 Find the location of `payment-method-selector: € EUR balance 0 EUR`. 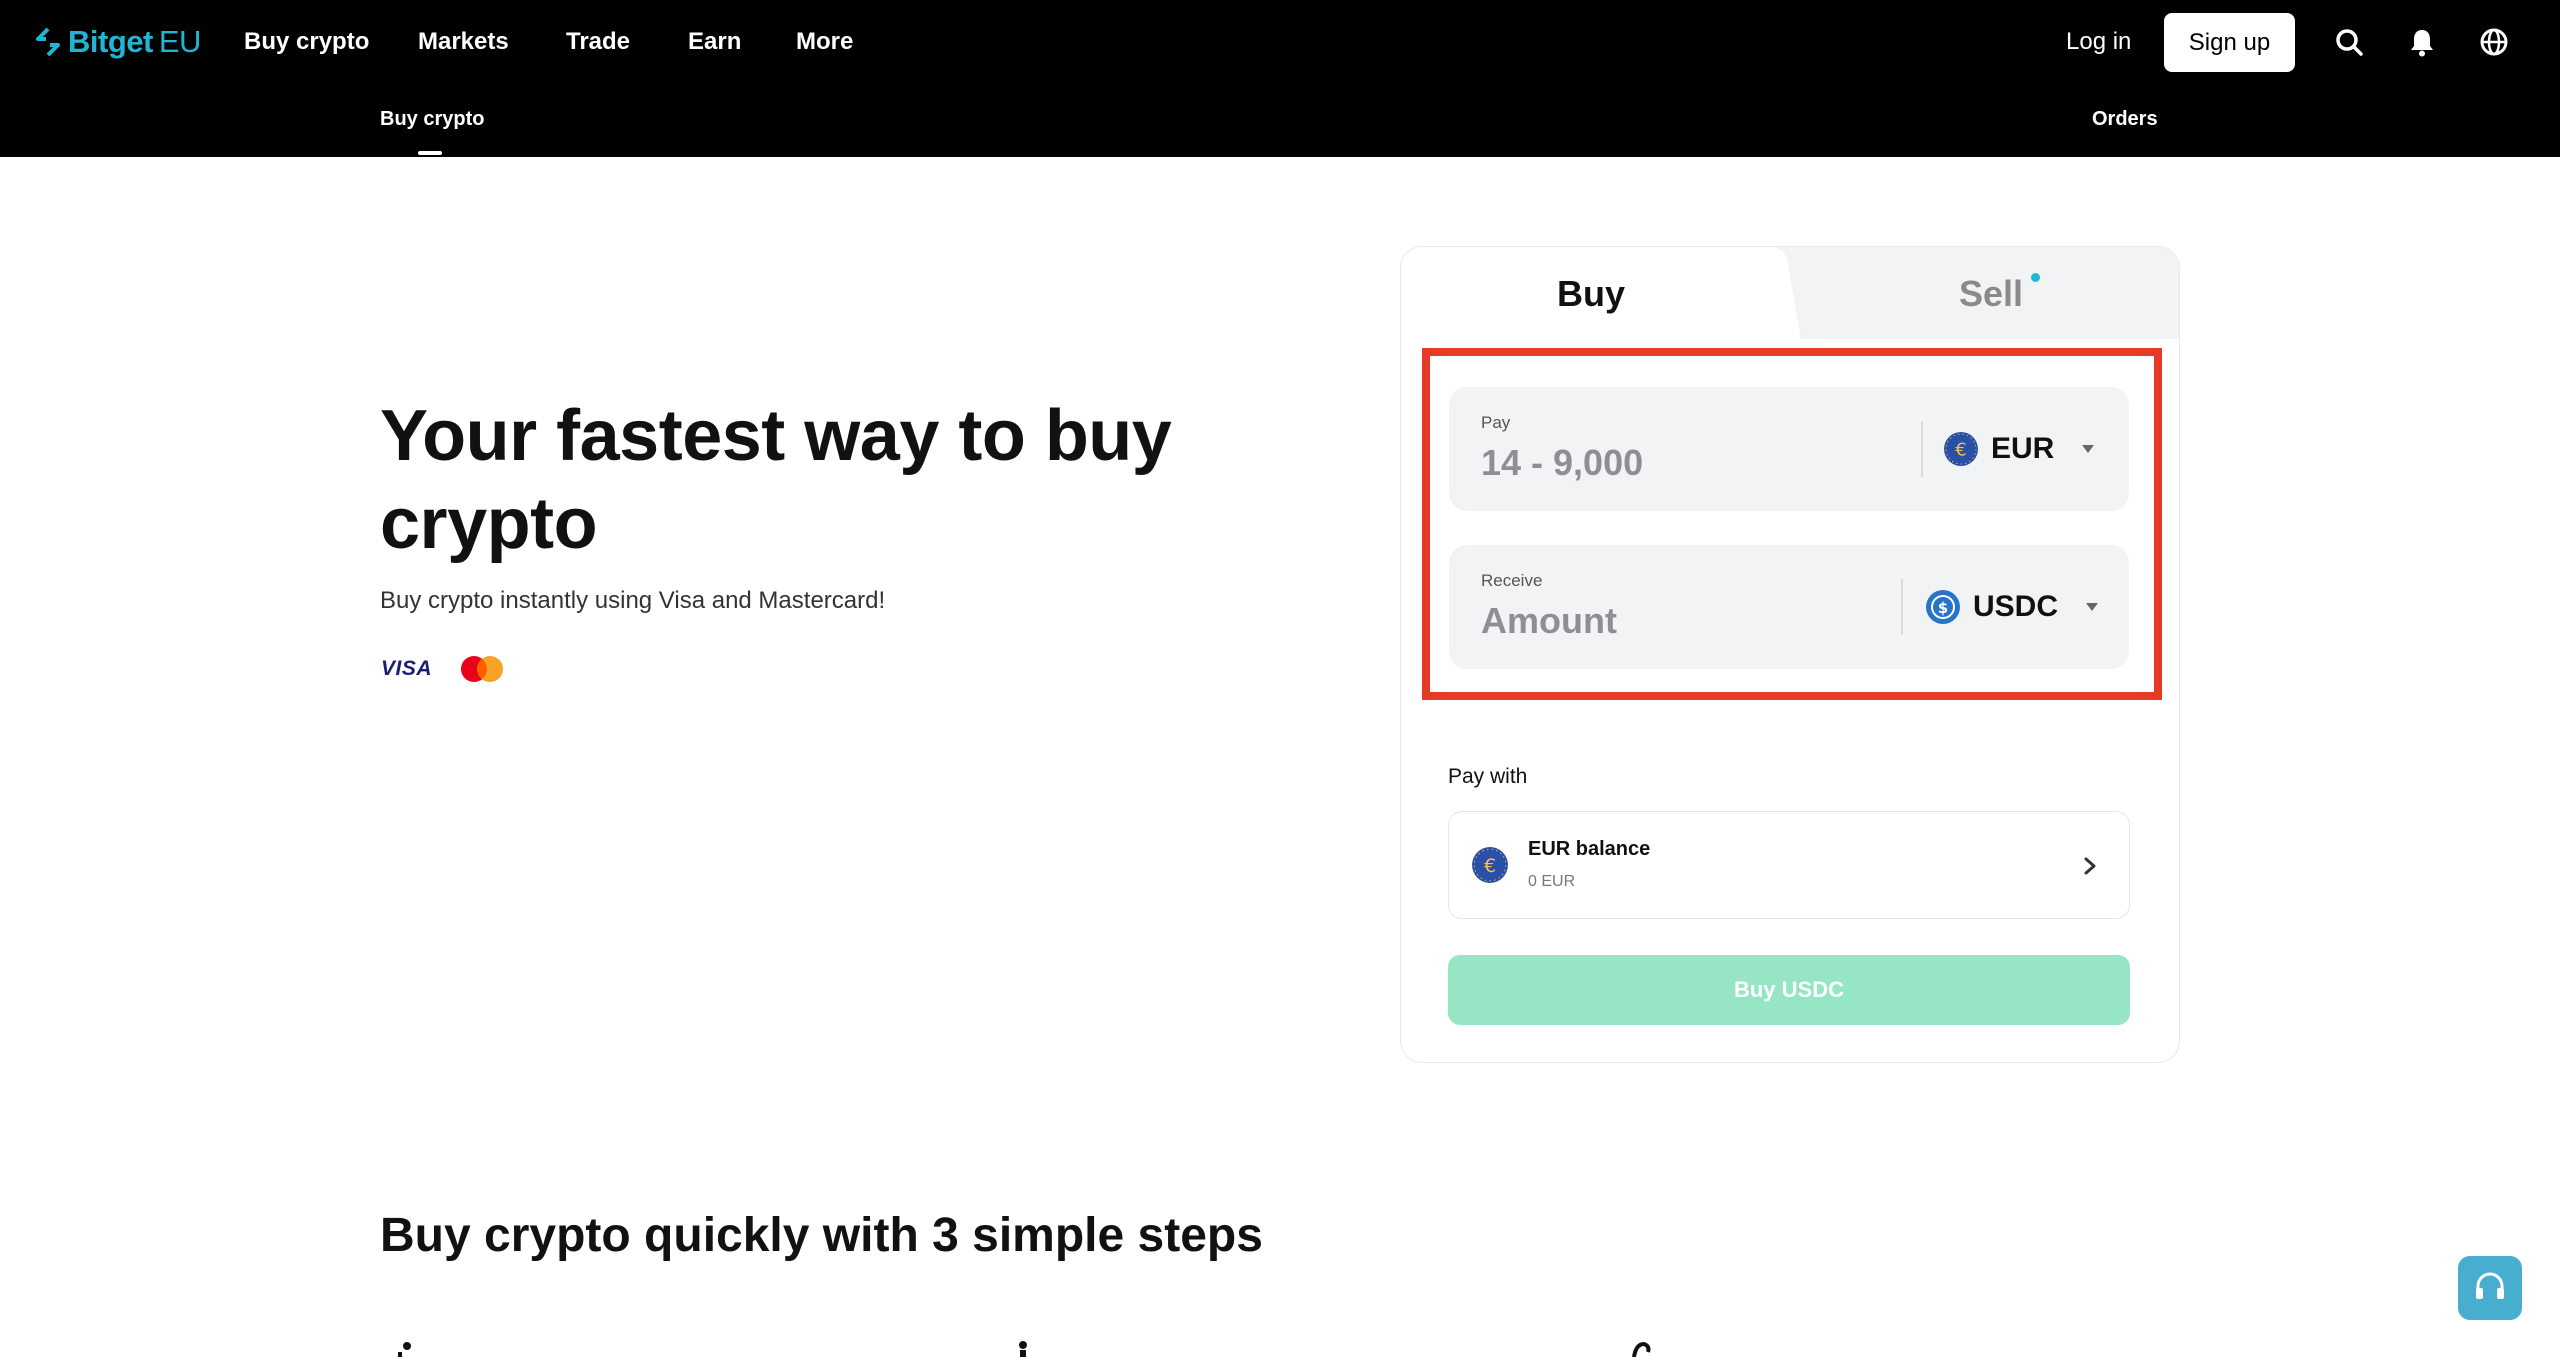

payment-method-selector: € EUR balance 0 EUR is located at coordinates (1789, 865).